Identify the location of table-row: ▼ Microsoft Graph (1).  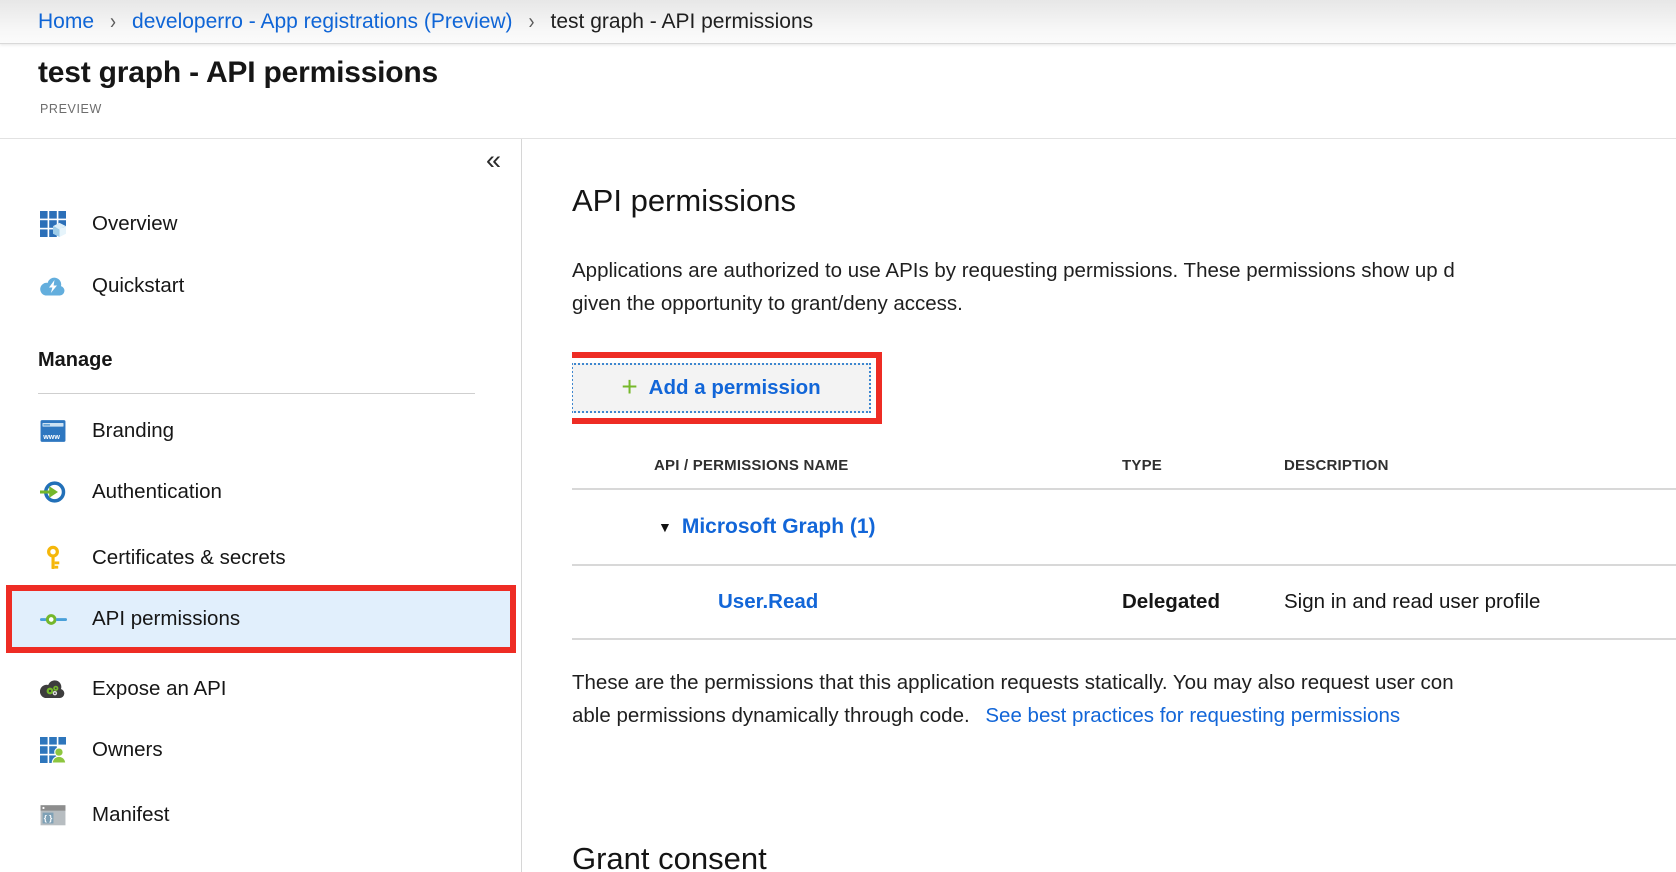
(1124, 527).